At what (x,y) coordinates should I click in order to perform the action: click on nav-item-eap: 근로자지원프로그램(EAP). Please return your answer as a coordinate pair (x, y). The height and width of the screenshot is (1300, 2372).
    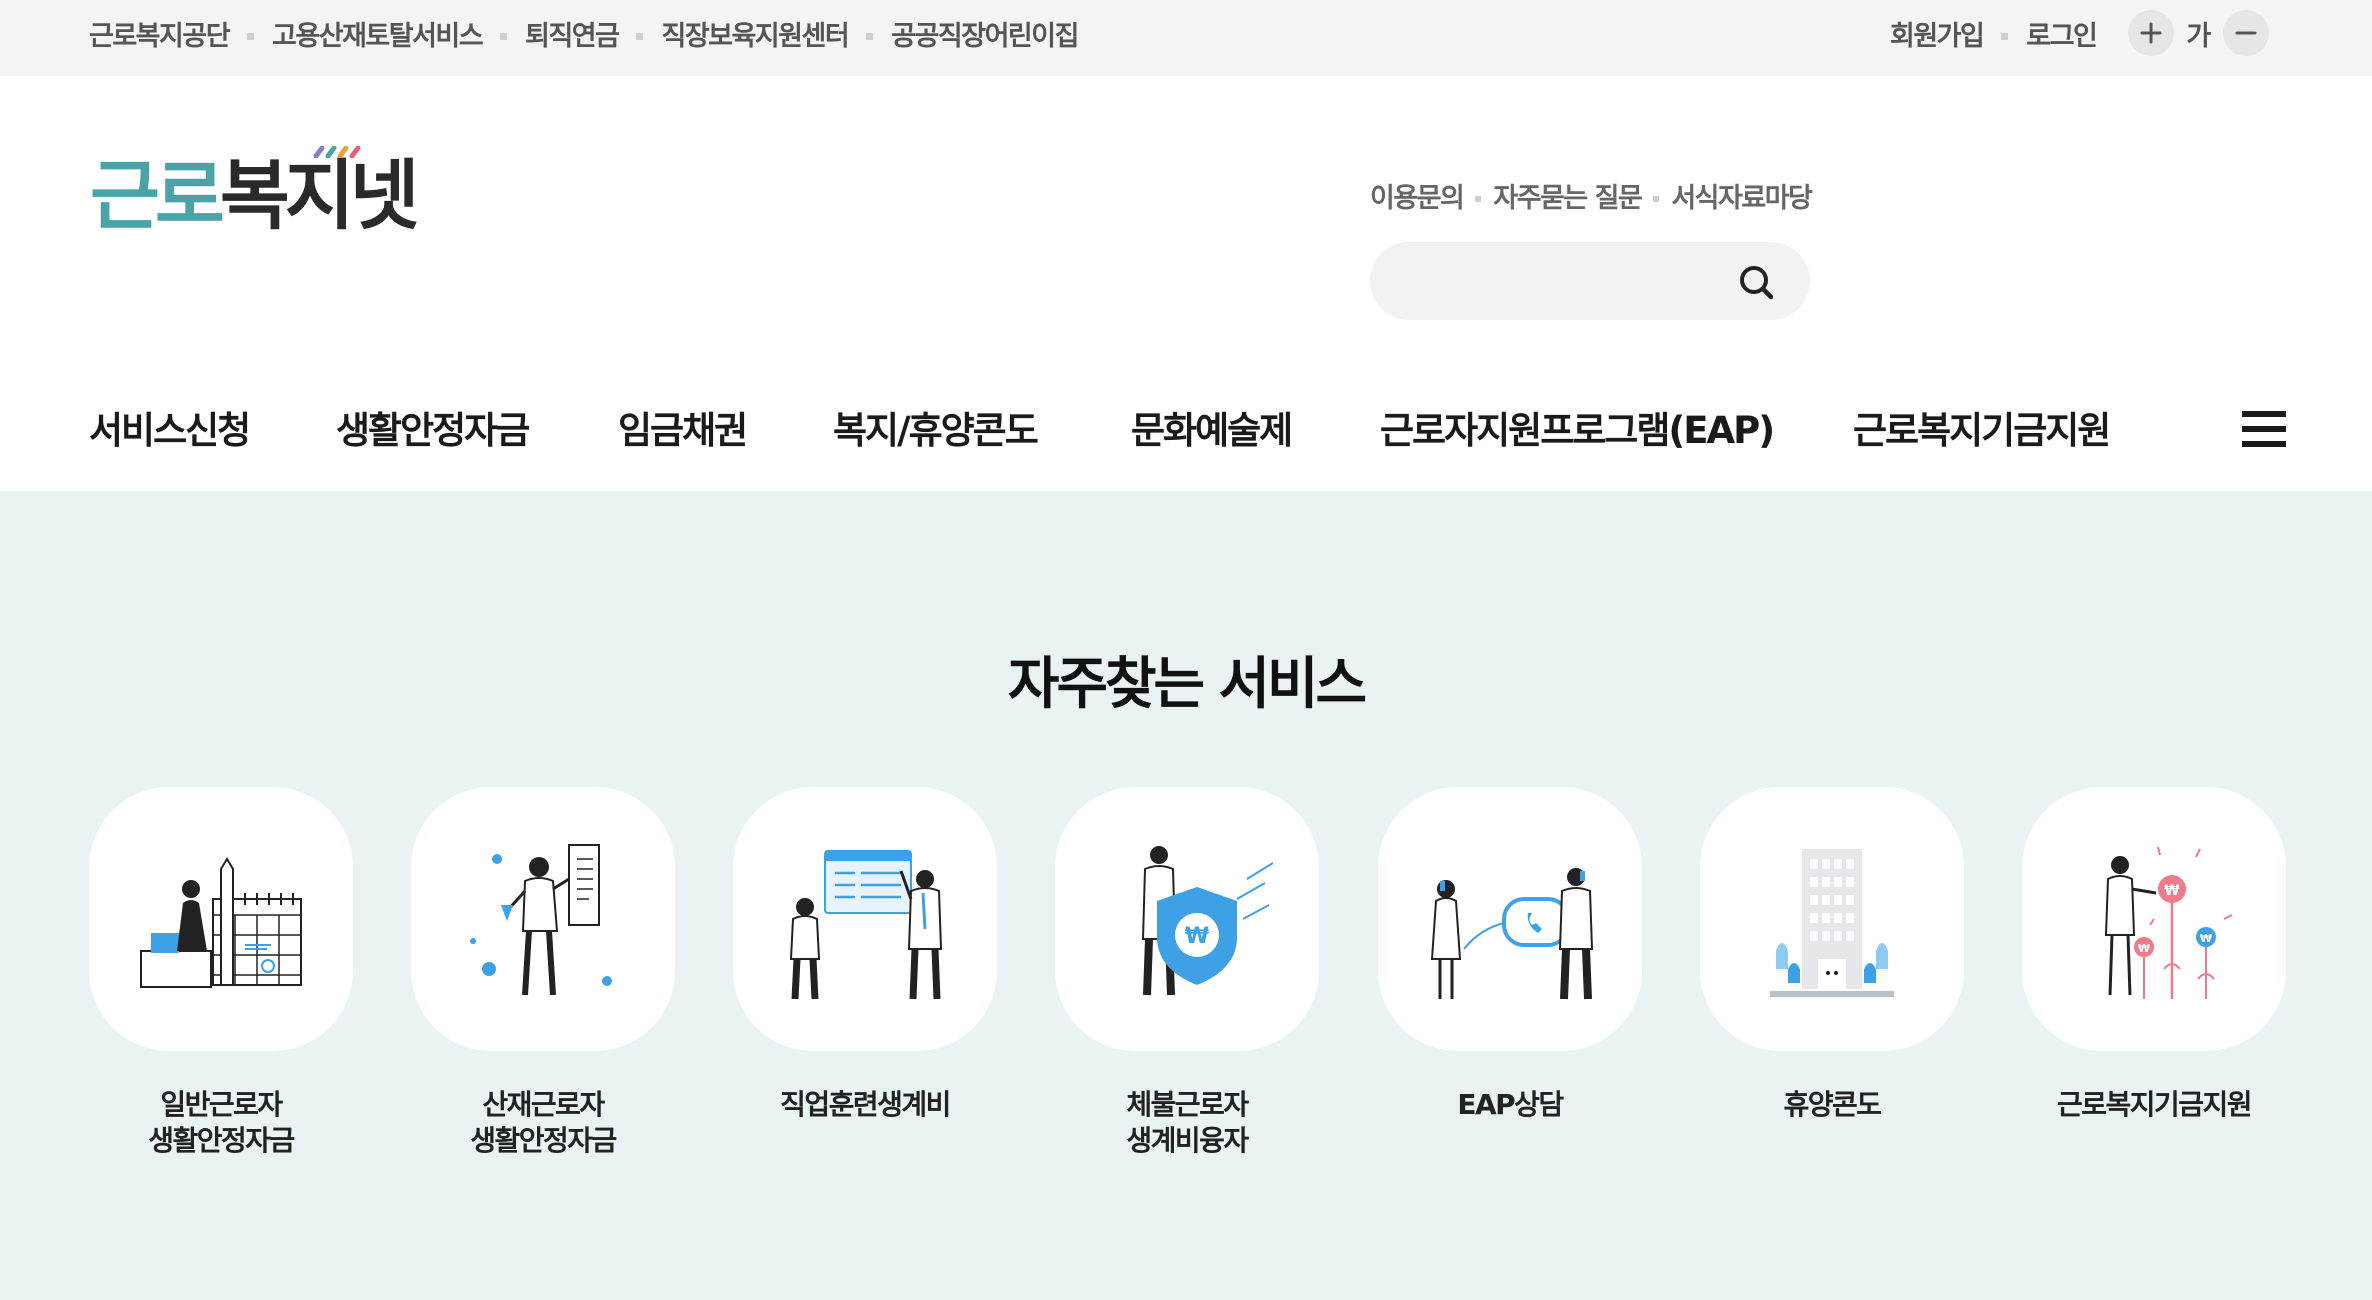
    Looking at the image, I should click on (1577, 427).